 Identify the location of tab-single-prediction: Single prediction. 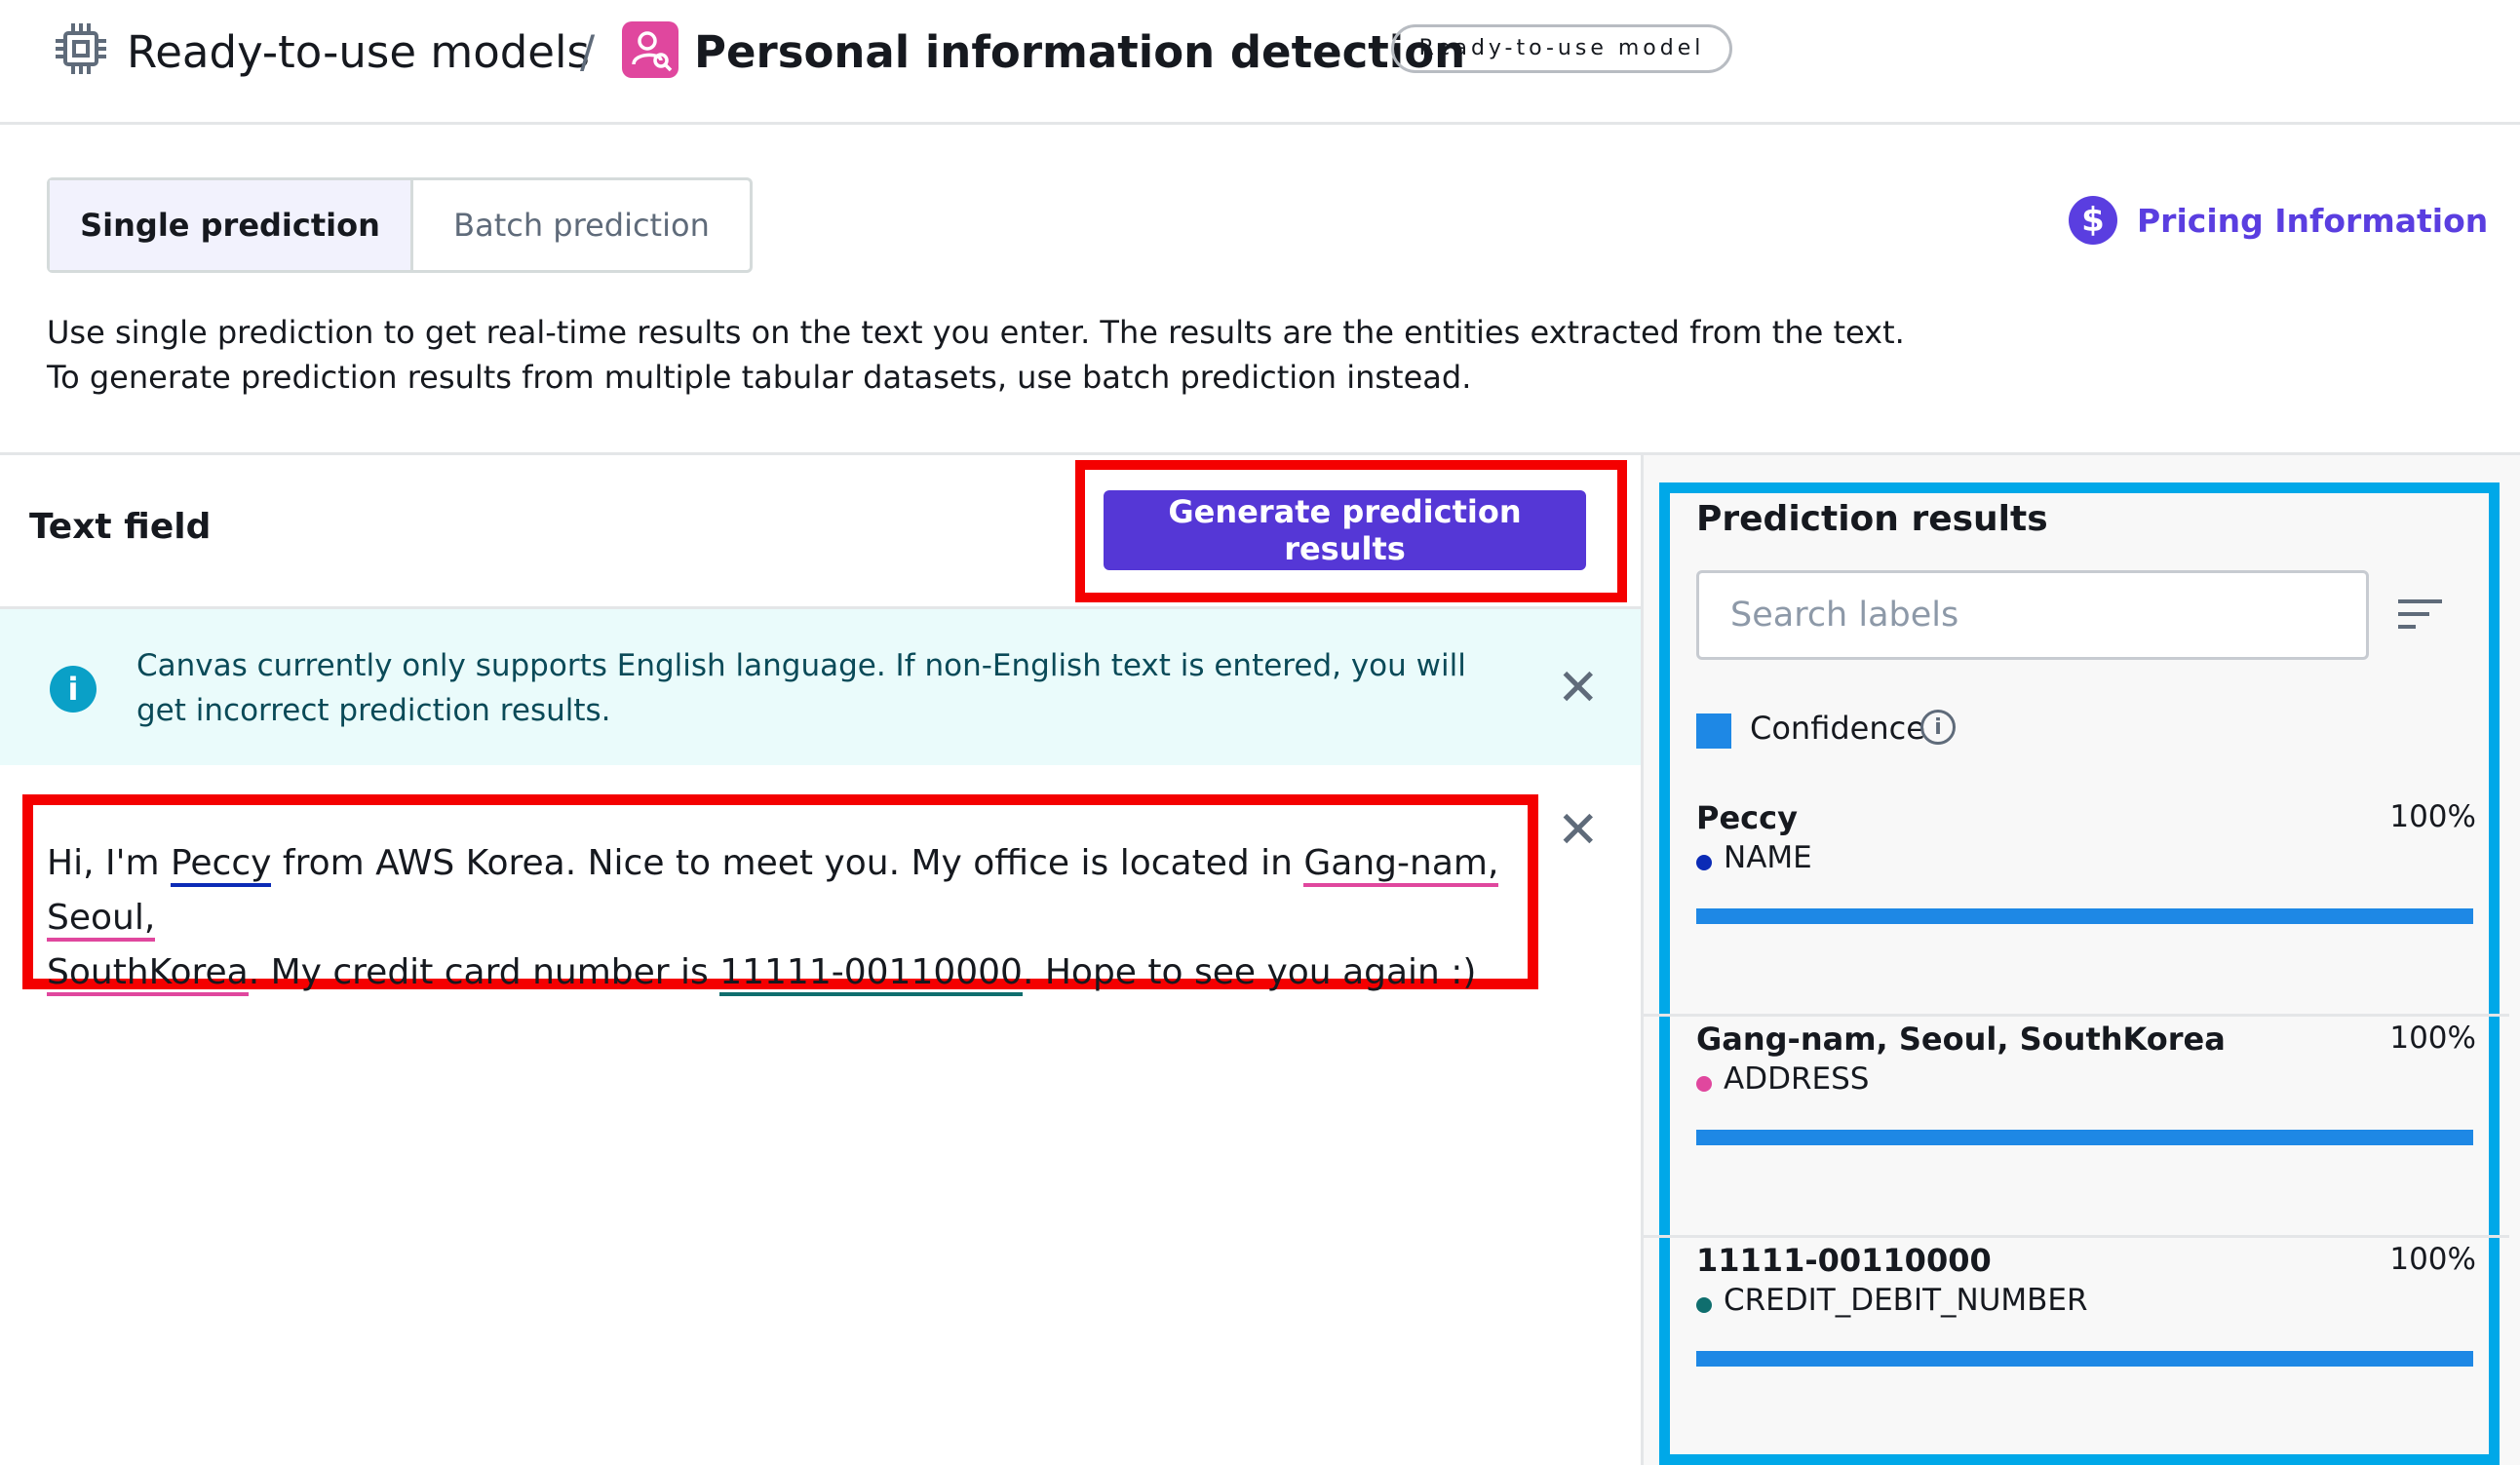
(231, 225).